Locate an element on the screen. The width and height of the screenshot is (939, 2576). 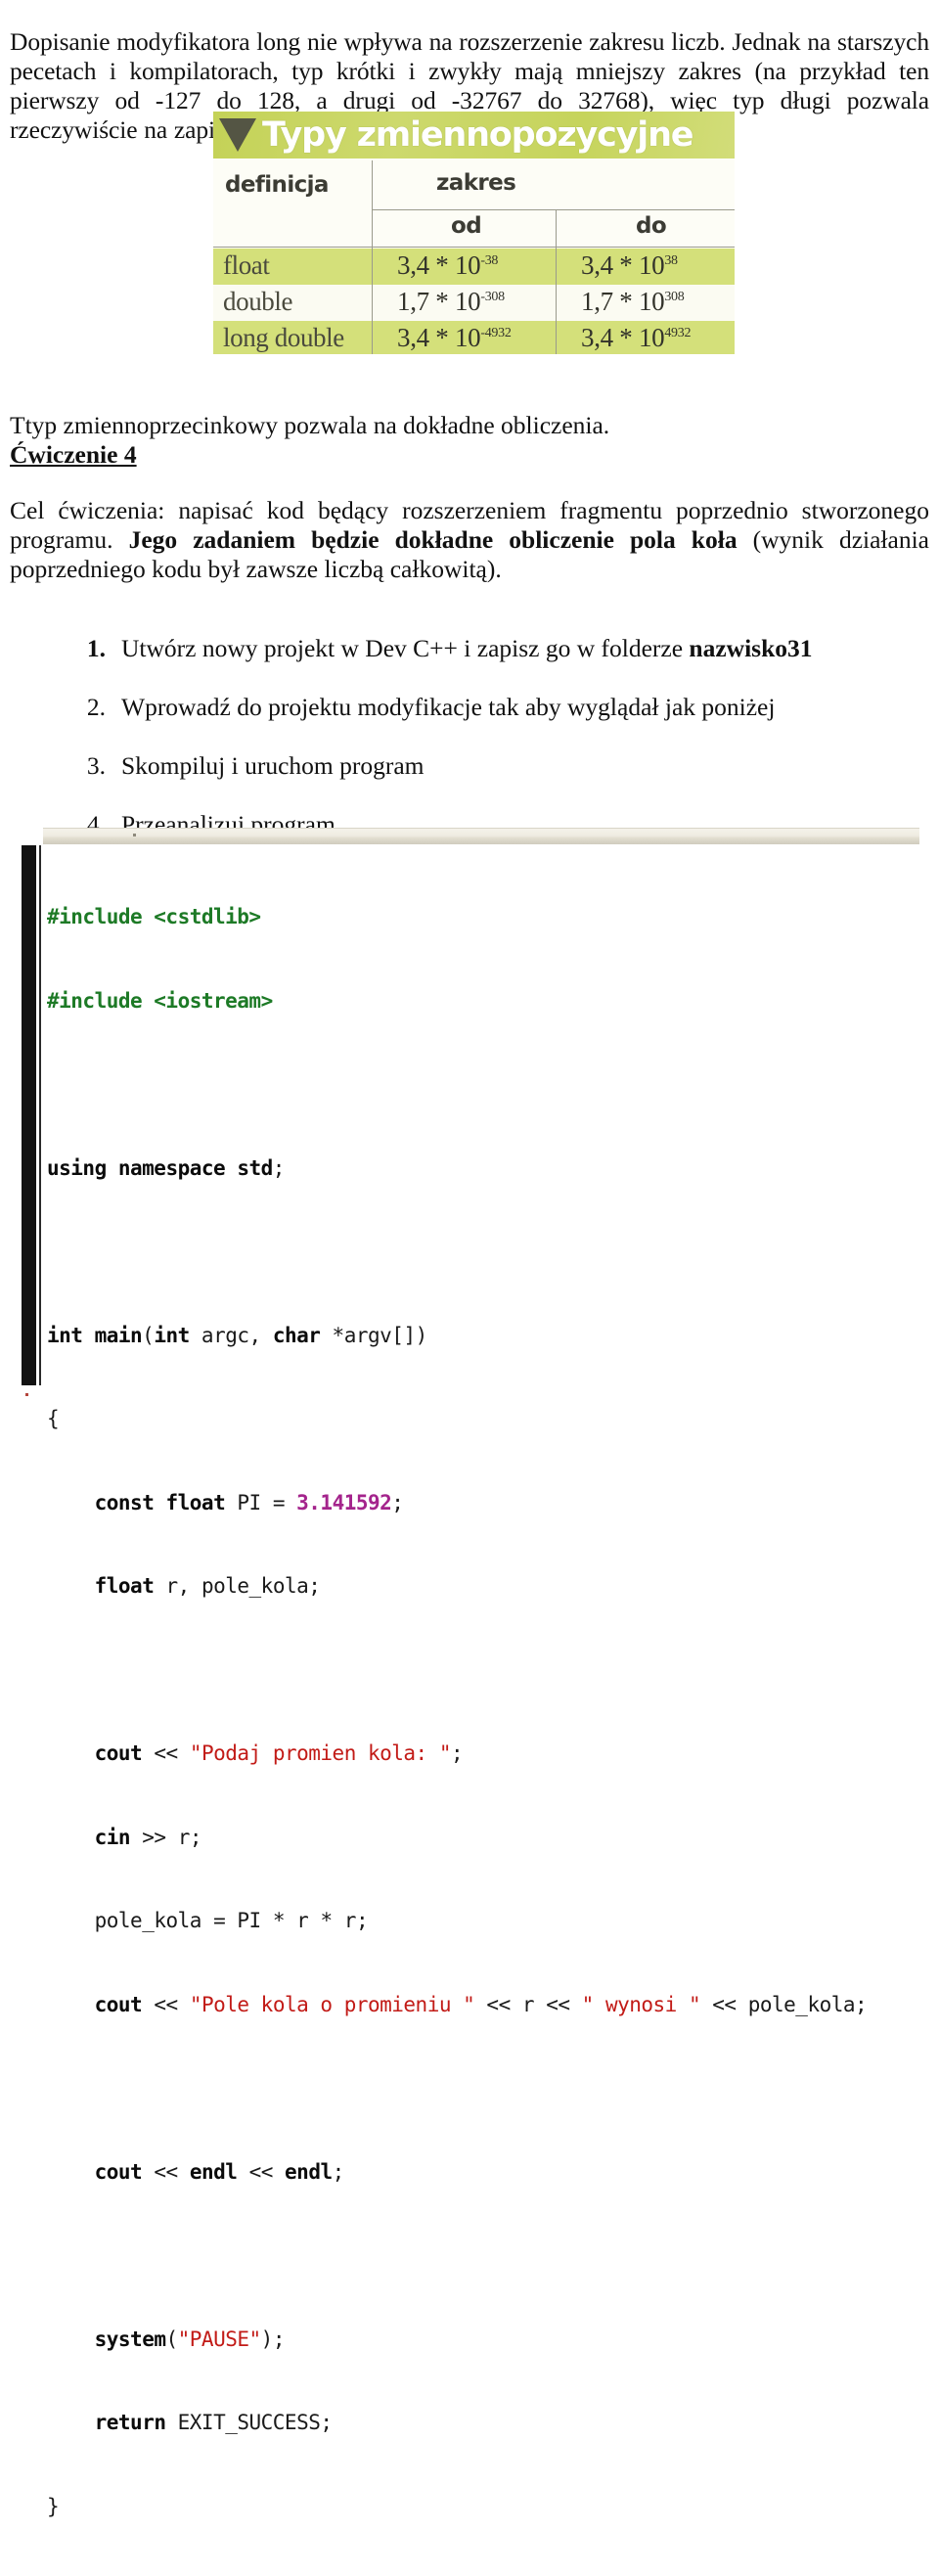
code-line-7: const float PI = 3.141592; is located at coordinates (249, 1502).